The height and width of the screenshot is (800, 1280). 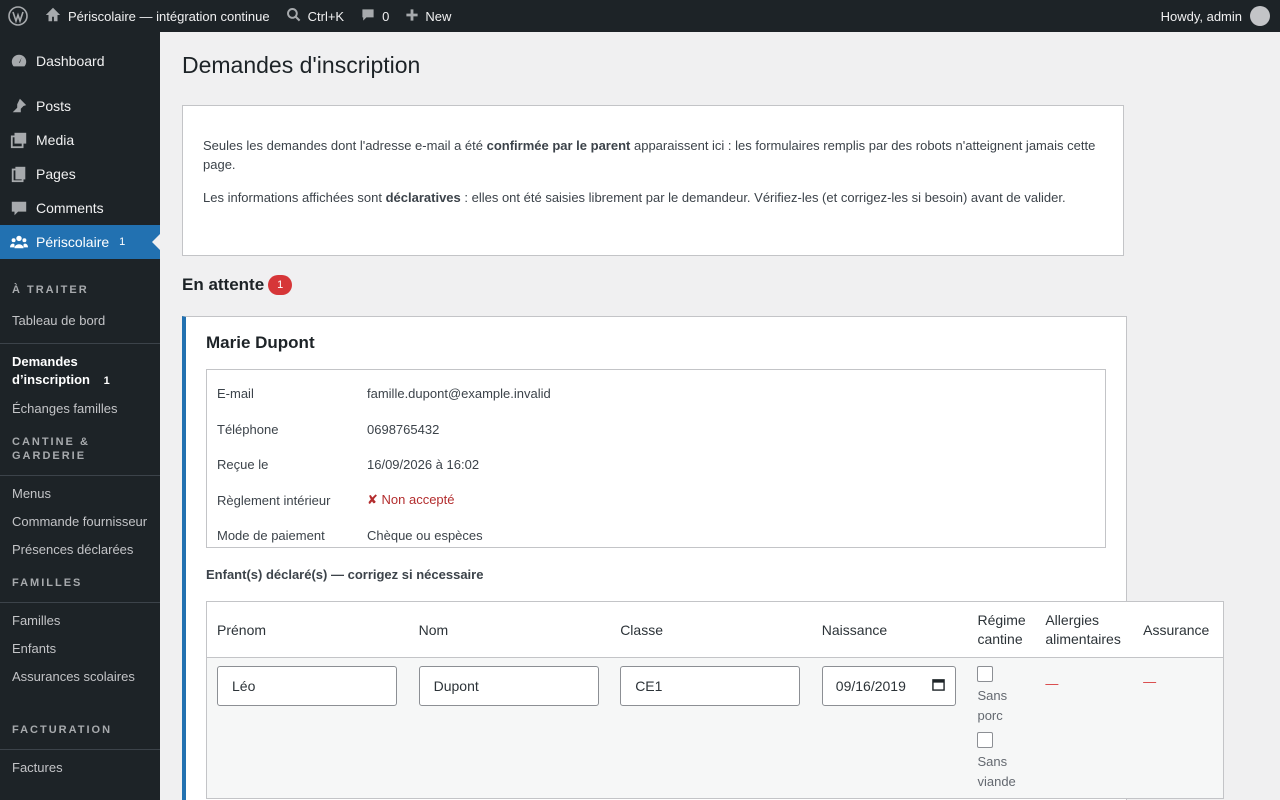 I want to click on menu-periscolaire: Périscolaire 1, so click(x=80, y=242).